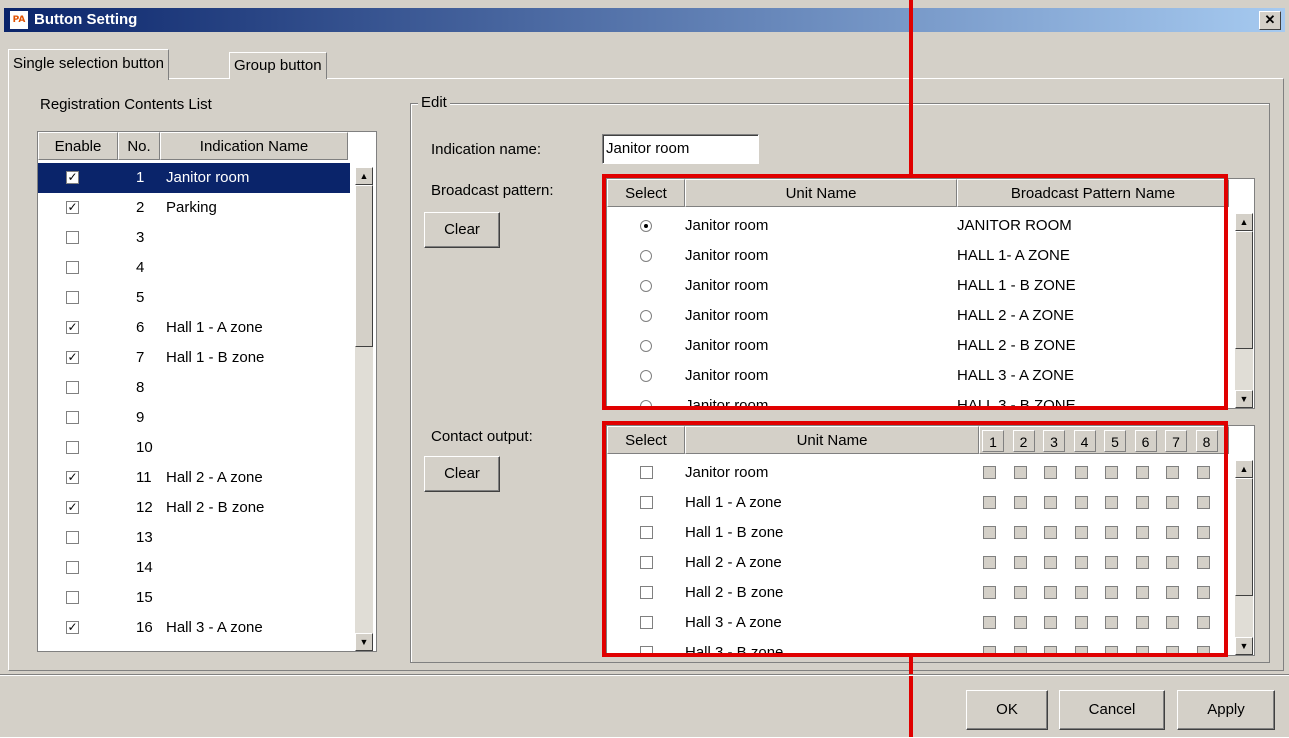 This screenshot has width=1289, height=738. I want to click on table-row: Hall 3 - B zone, so click(917, 647).